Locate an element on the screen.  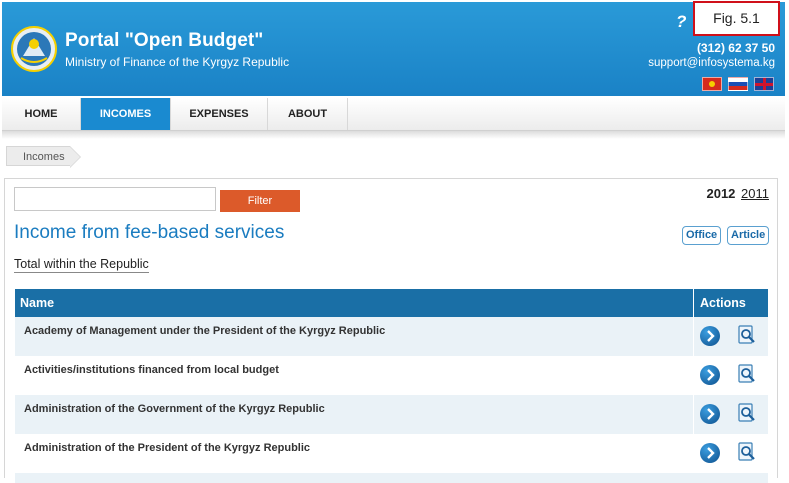
support-phone: (312) 62 37 50 is located at coordinates (735, 48).